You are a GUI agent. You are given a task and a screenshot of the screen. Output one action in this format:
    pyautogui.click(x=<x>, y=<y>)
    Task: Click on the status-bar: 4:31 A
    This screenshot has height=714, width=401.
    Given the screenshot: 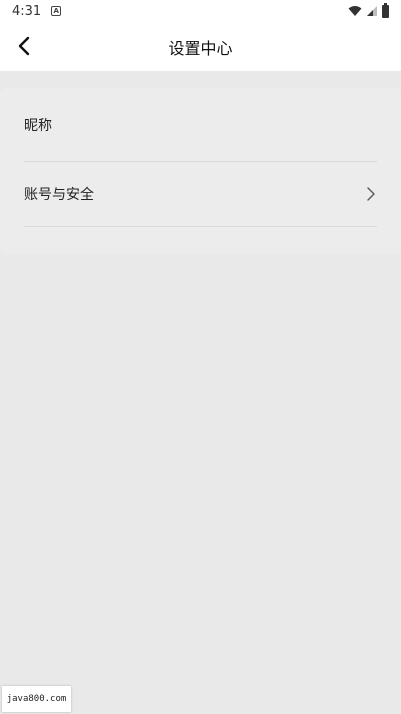 What is the action you would take?
    pyautogui.click(x=200, y=11)
    